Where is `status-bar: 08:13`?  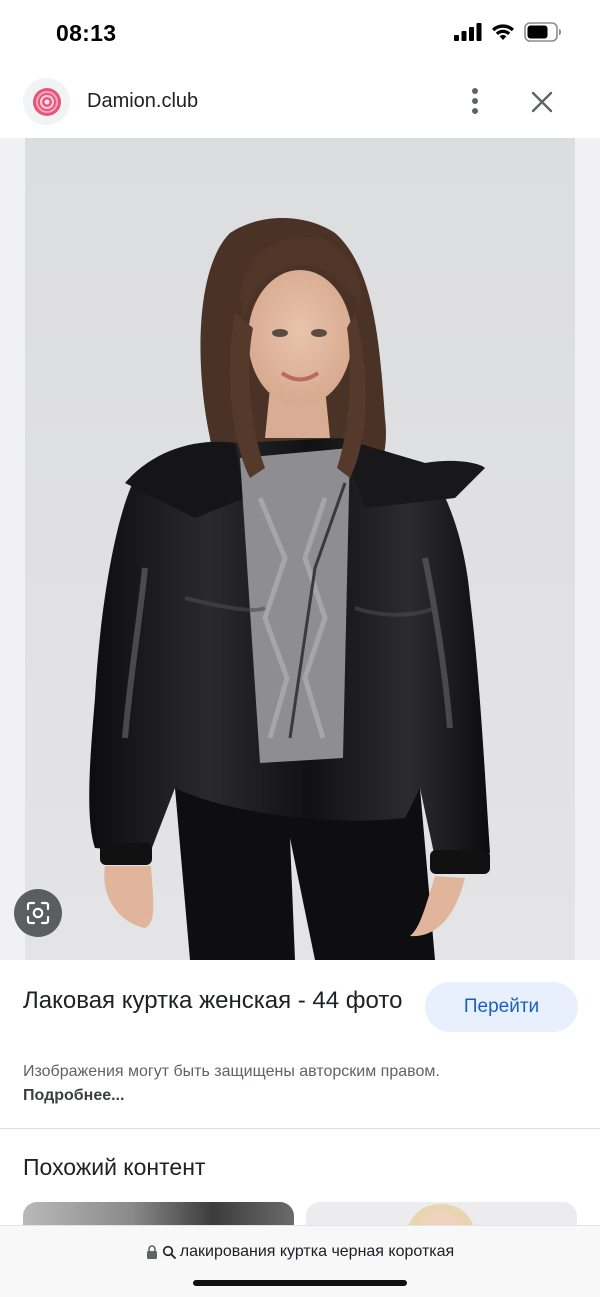 status-bar: 08:13 is located at coordinates (300, 34).